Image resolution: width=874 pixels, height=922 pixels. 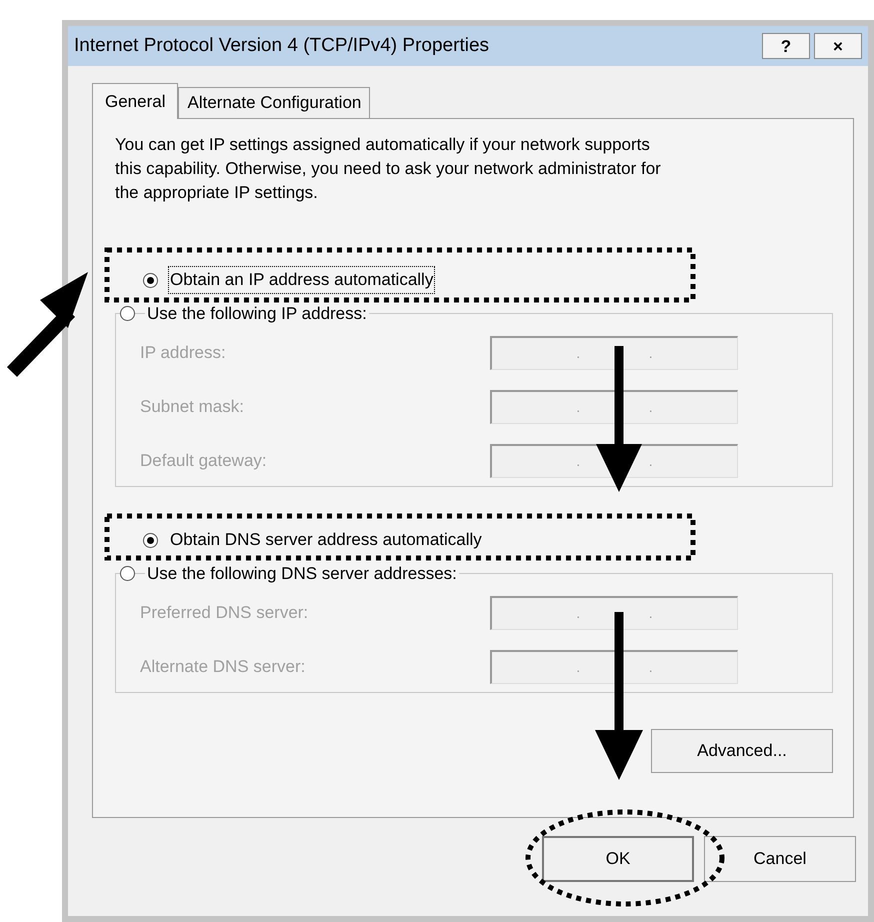 What do you see at coordinates (274, 102) in the screenshot?
I see `tab: Alternate Configuration` at bounding box center [274, 102].